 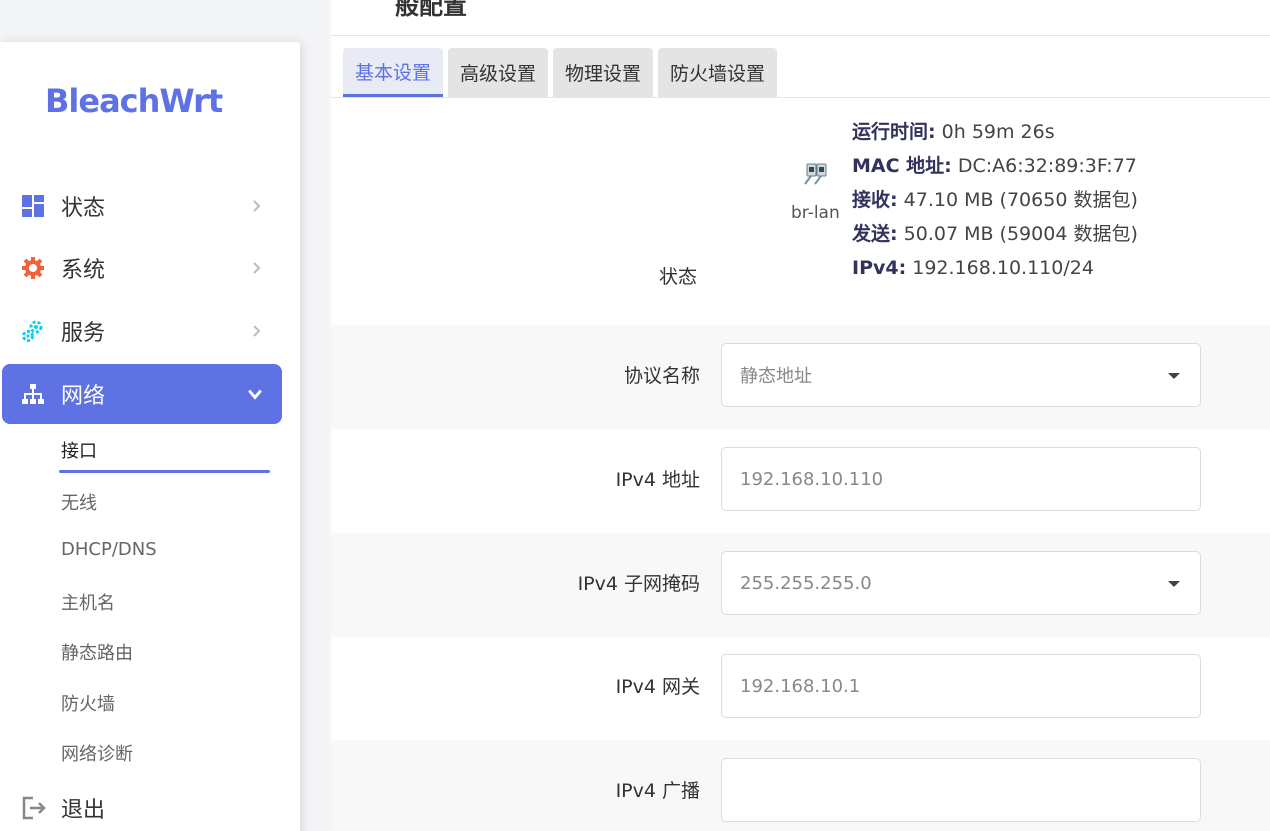 I want to click on ipv4-line: IPv4: 192.168.10.110/24, so click(x=995, y=268).